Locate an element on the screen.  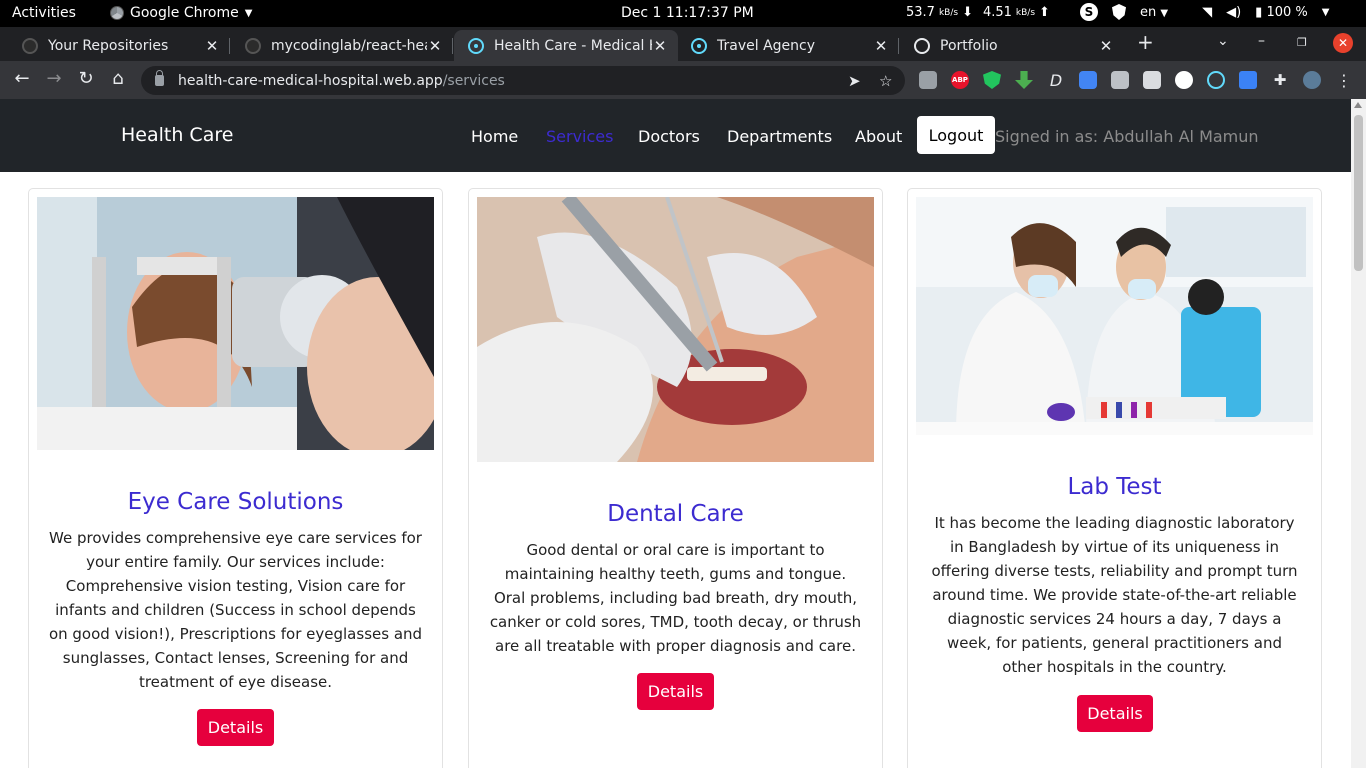
screenshot-icon is located at coordinates (1152, 80).